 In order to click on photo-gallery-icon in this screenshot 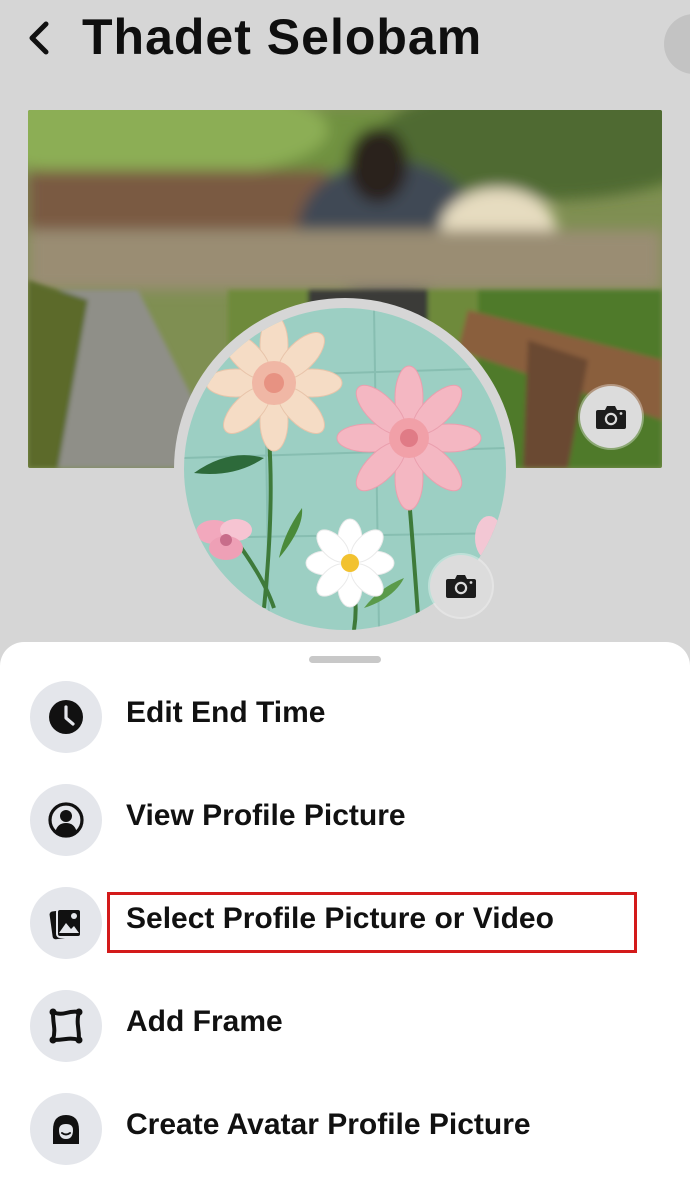, I will do `click(65, 924)`.